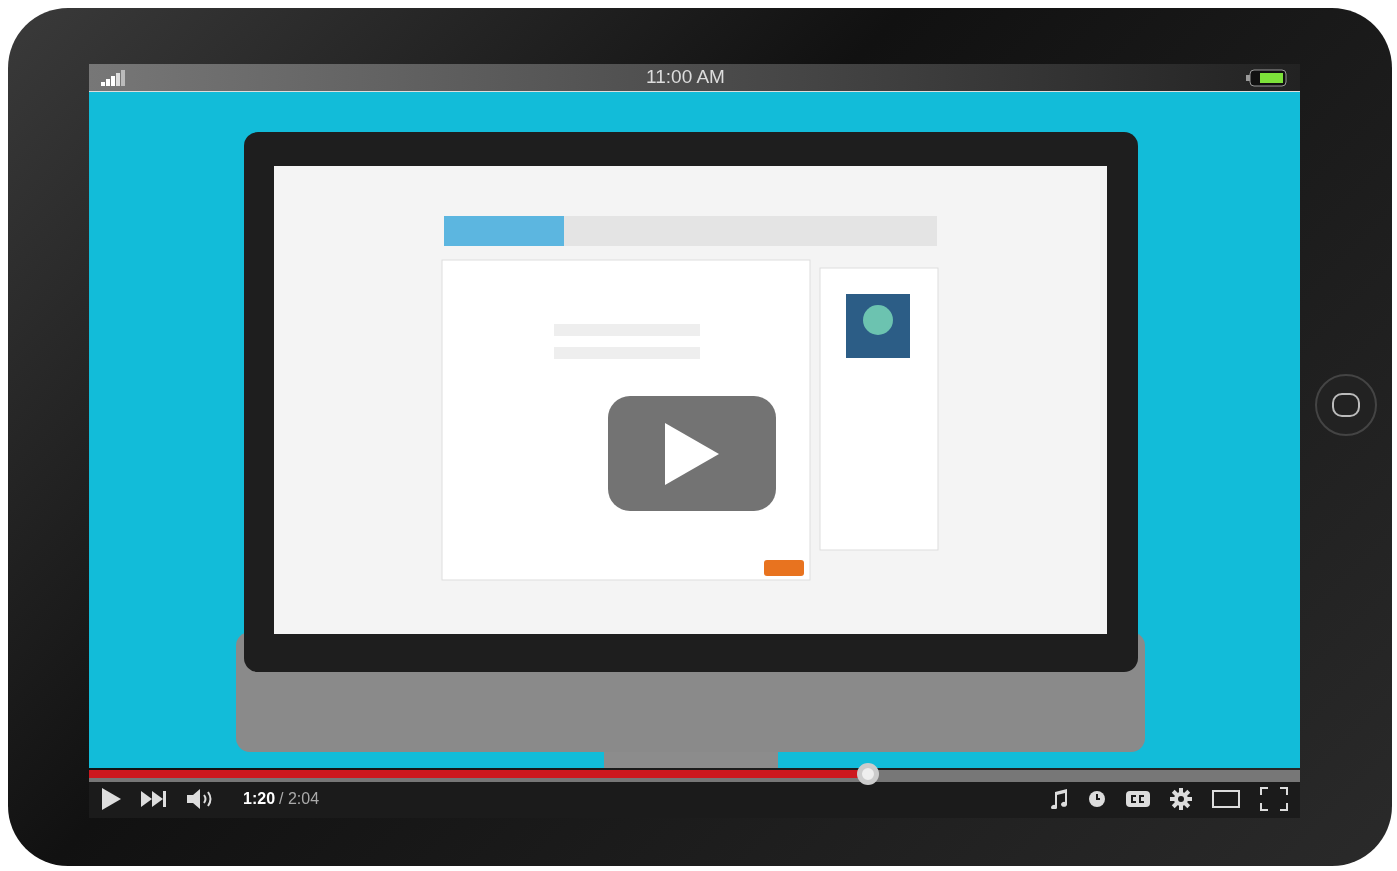 The image size is (1397, 871). Describe the element at coordinates (694, 776) in the screenshot. I see `progress-track` at that location.